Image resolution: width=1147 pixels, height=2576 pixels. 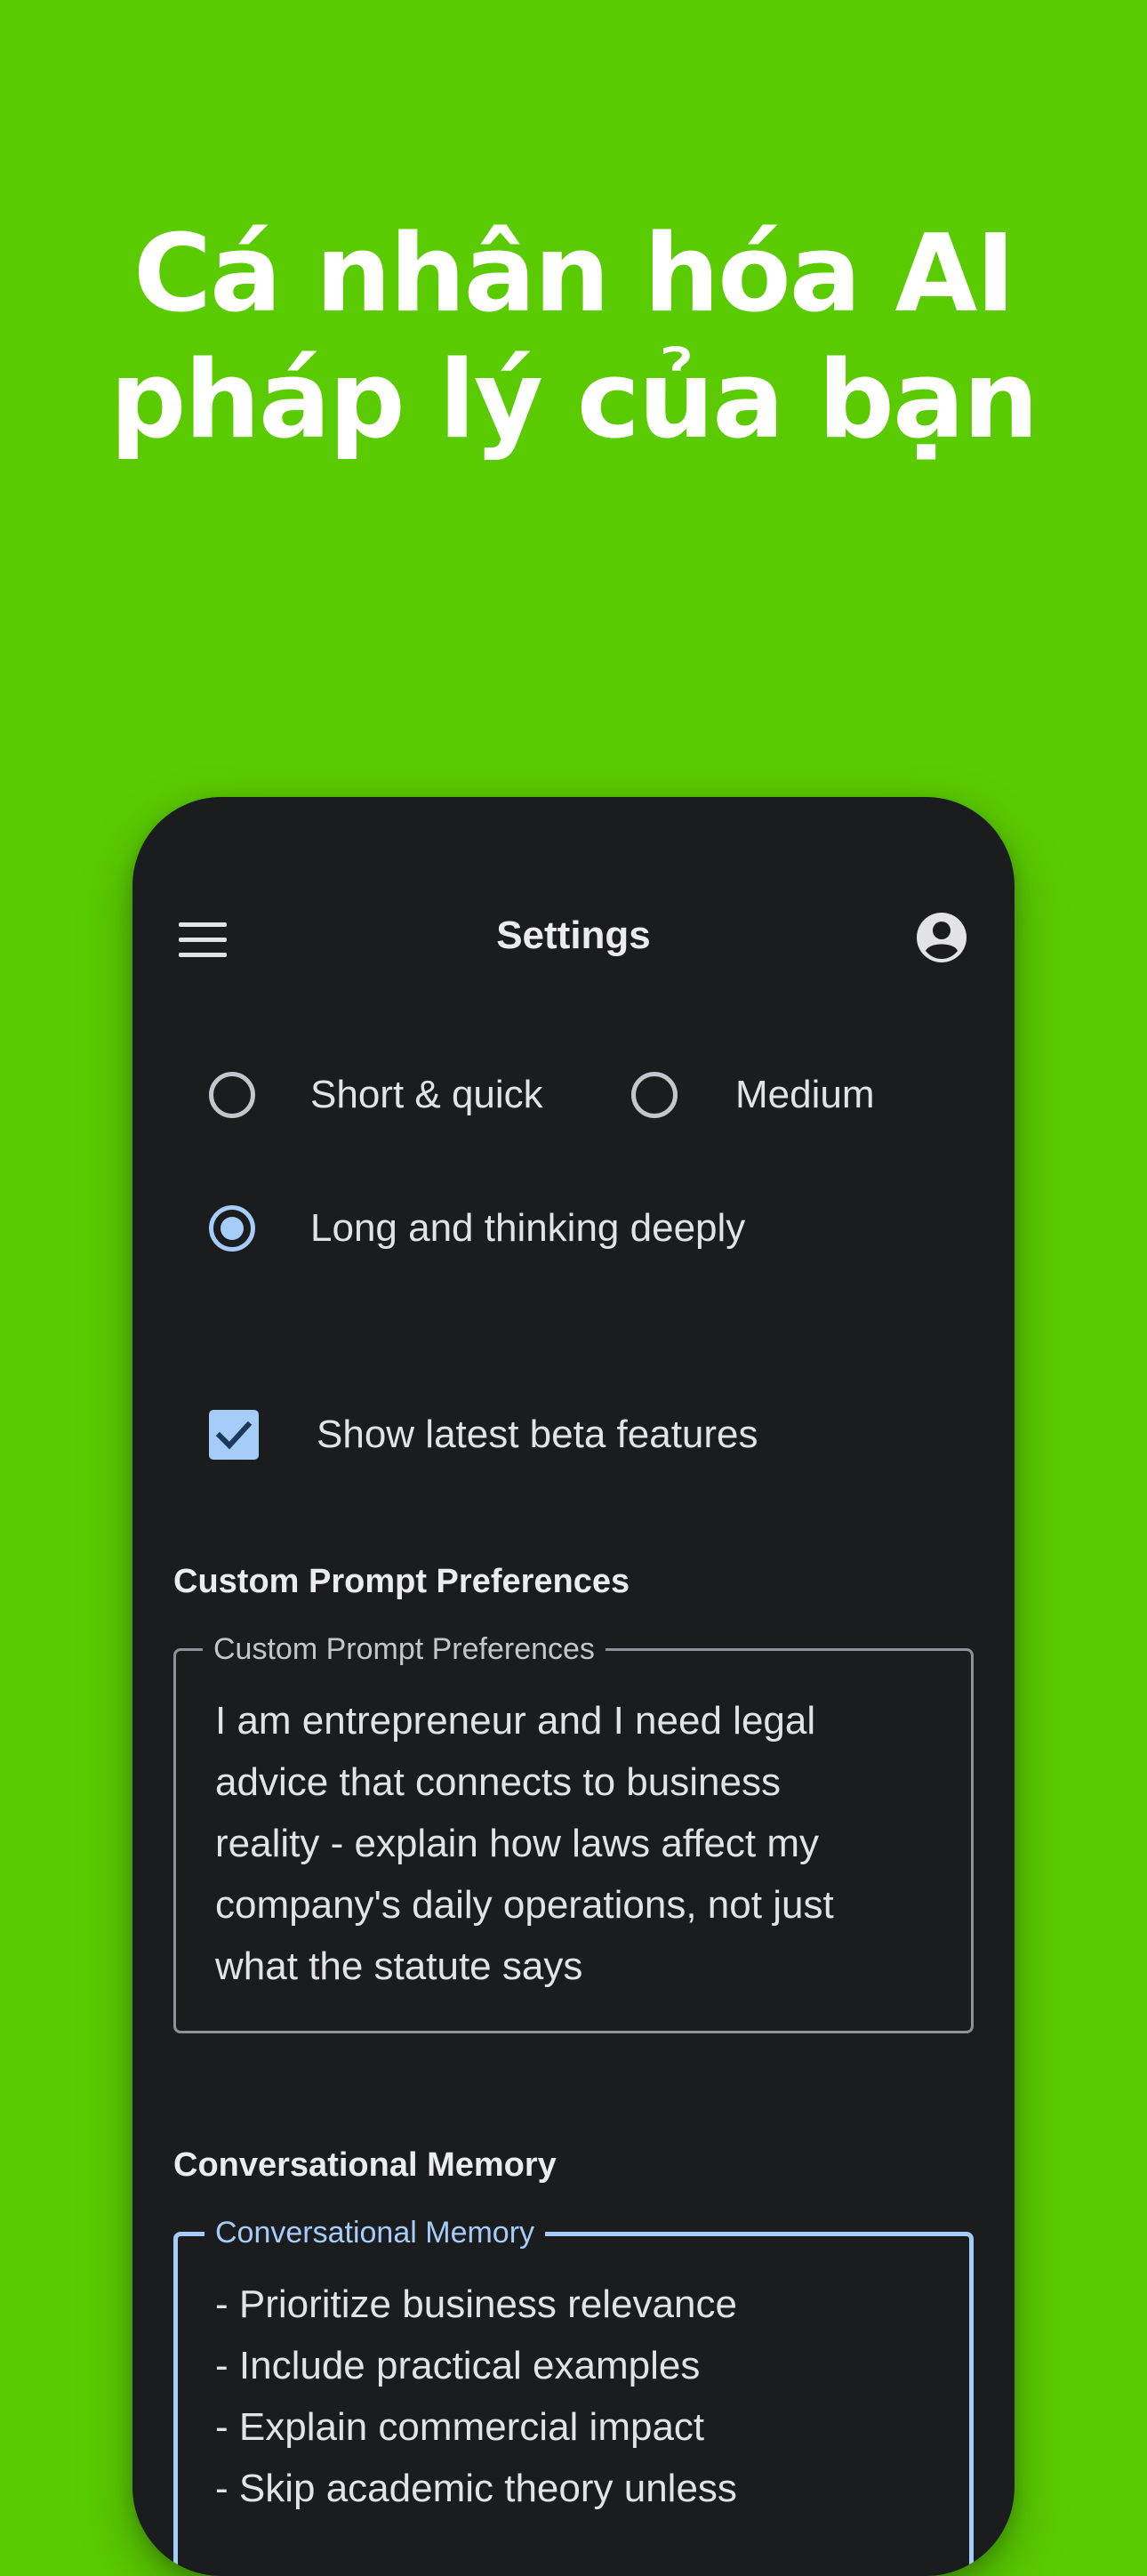 I want to click on radio-option-short: Short & quick, so click(x=376, y=1095).